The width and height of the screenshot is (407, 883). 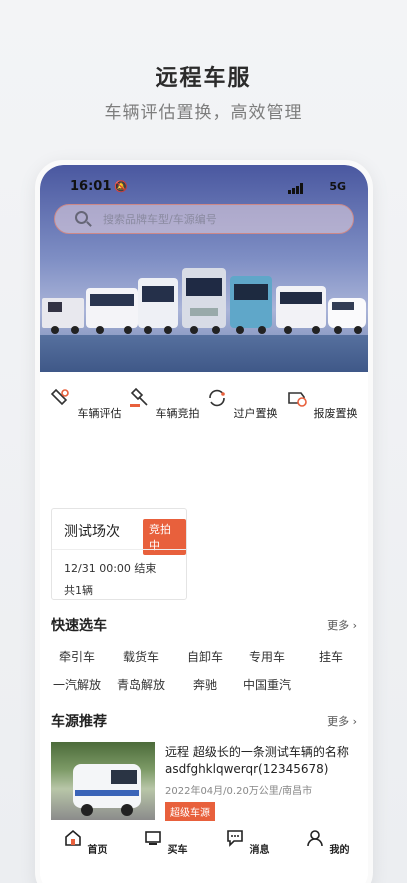 What do you see at coordinates (141, 684) in the screenshot?
I see `chip-qingdao-faw: 青岛解放` at bounding box center [141, 684].